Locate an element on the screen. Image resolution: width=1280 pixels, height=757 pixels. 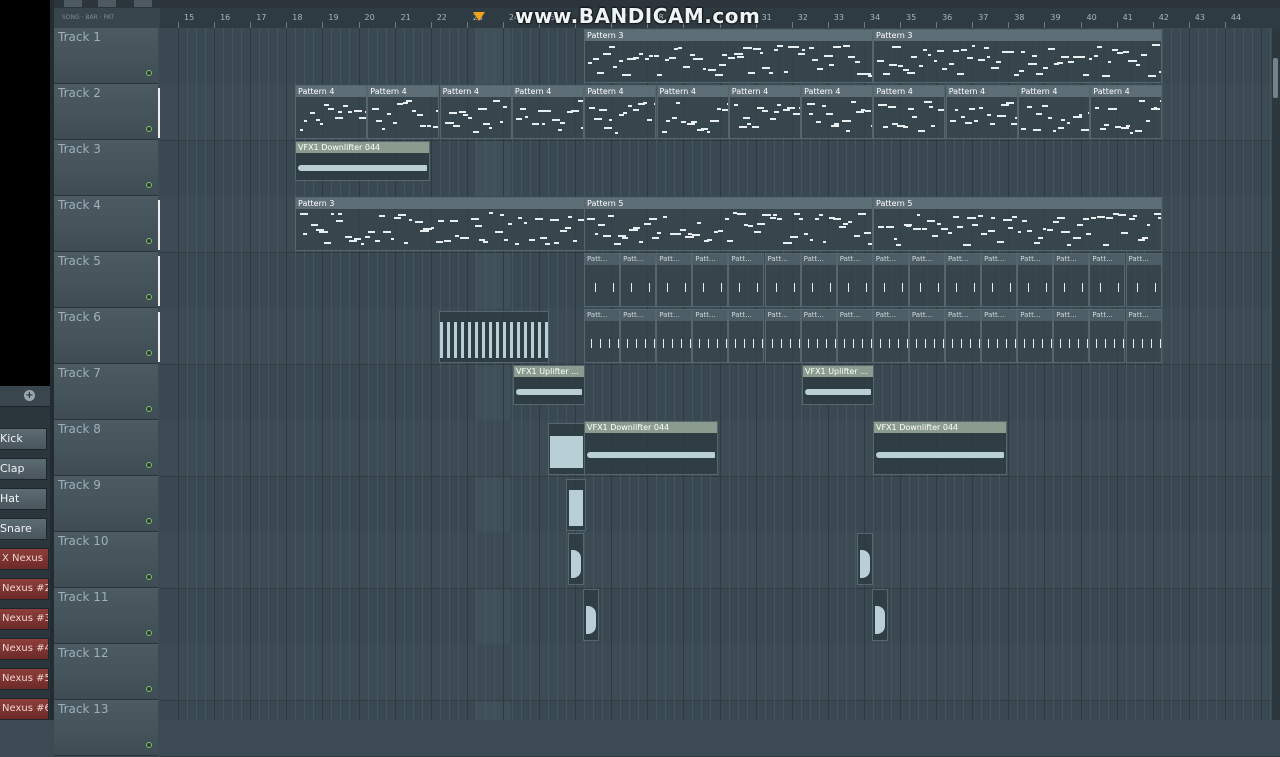
channel-snare: Snare is located at coordinates (23, 529).